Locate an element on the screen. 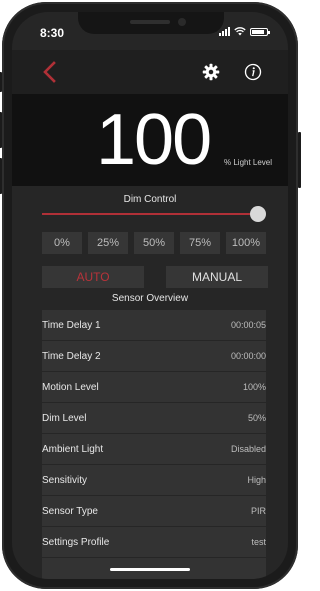 This screenshot has width=320, height=591. dim-slider-track is located at coordinates (150, 214).